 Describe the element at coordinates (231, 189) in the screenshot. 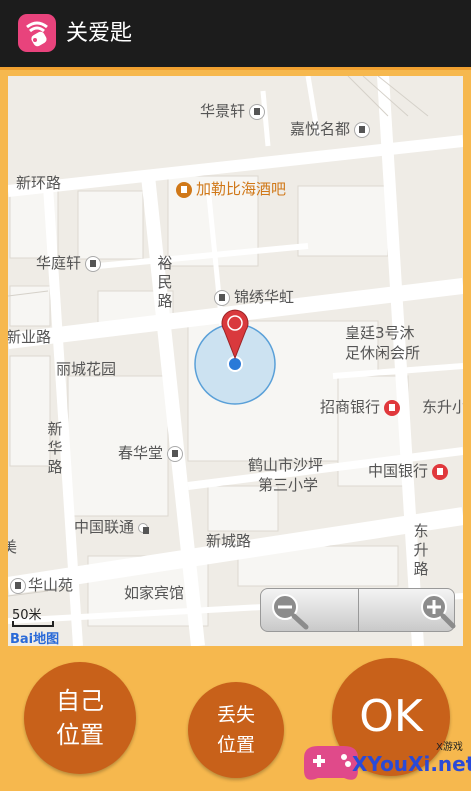

I see `label-jialebi: 加勒比海酒吧` at that location.